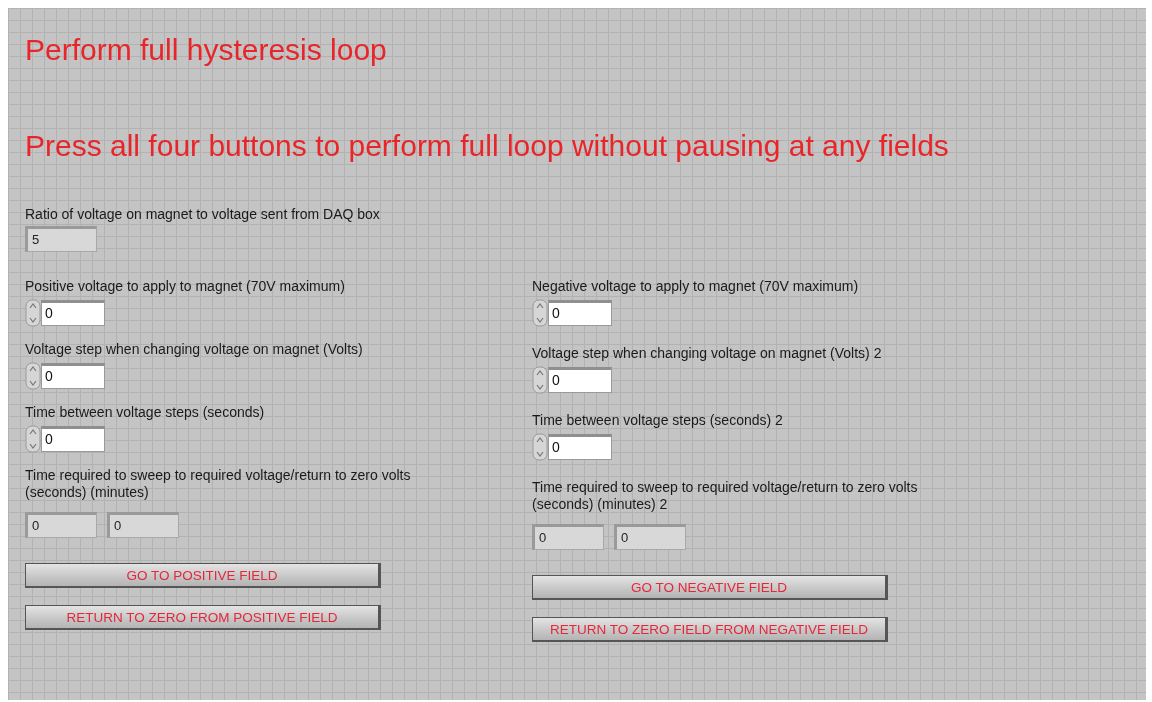  What do you see at coordinates (725, 496) in the screenshot?
I see `field-label: Time required to sweep to required voltage/return to zero volts (seconds) (minutes) 2` at bounding box center [725, 496].